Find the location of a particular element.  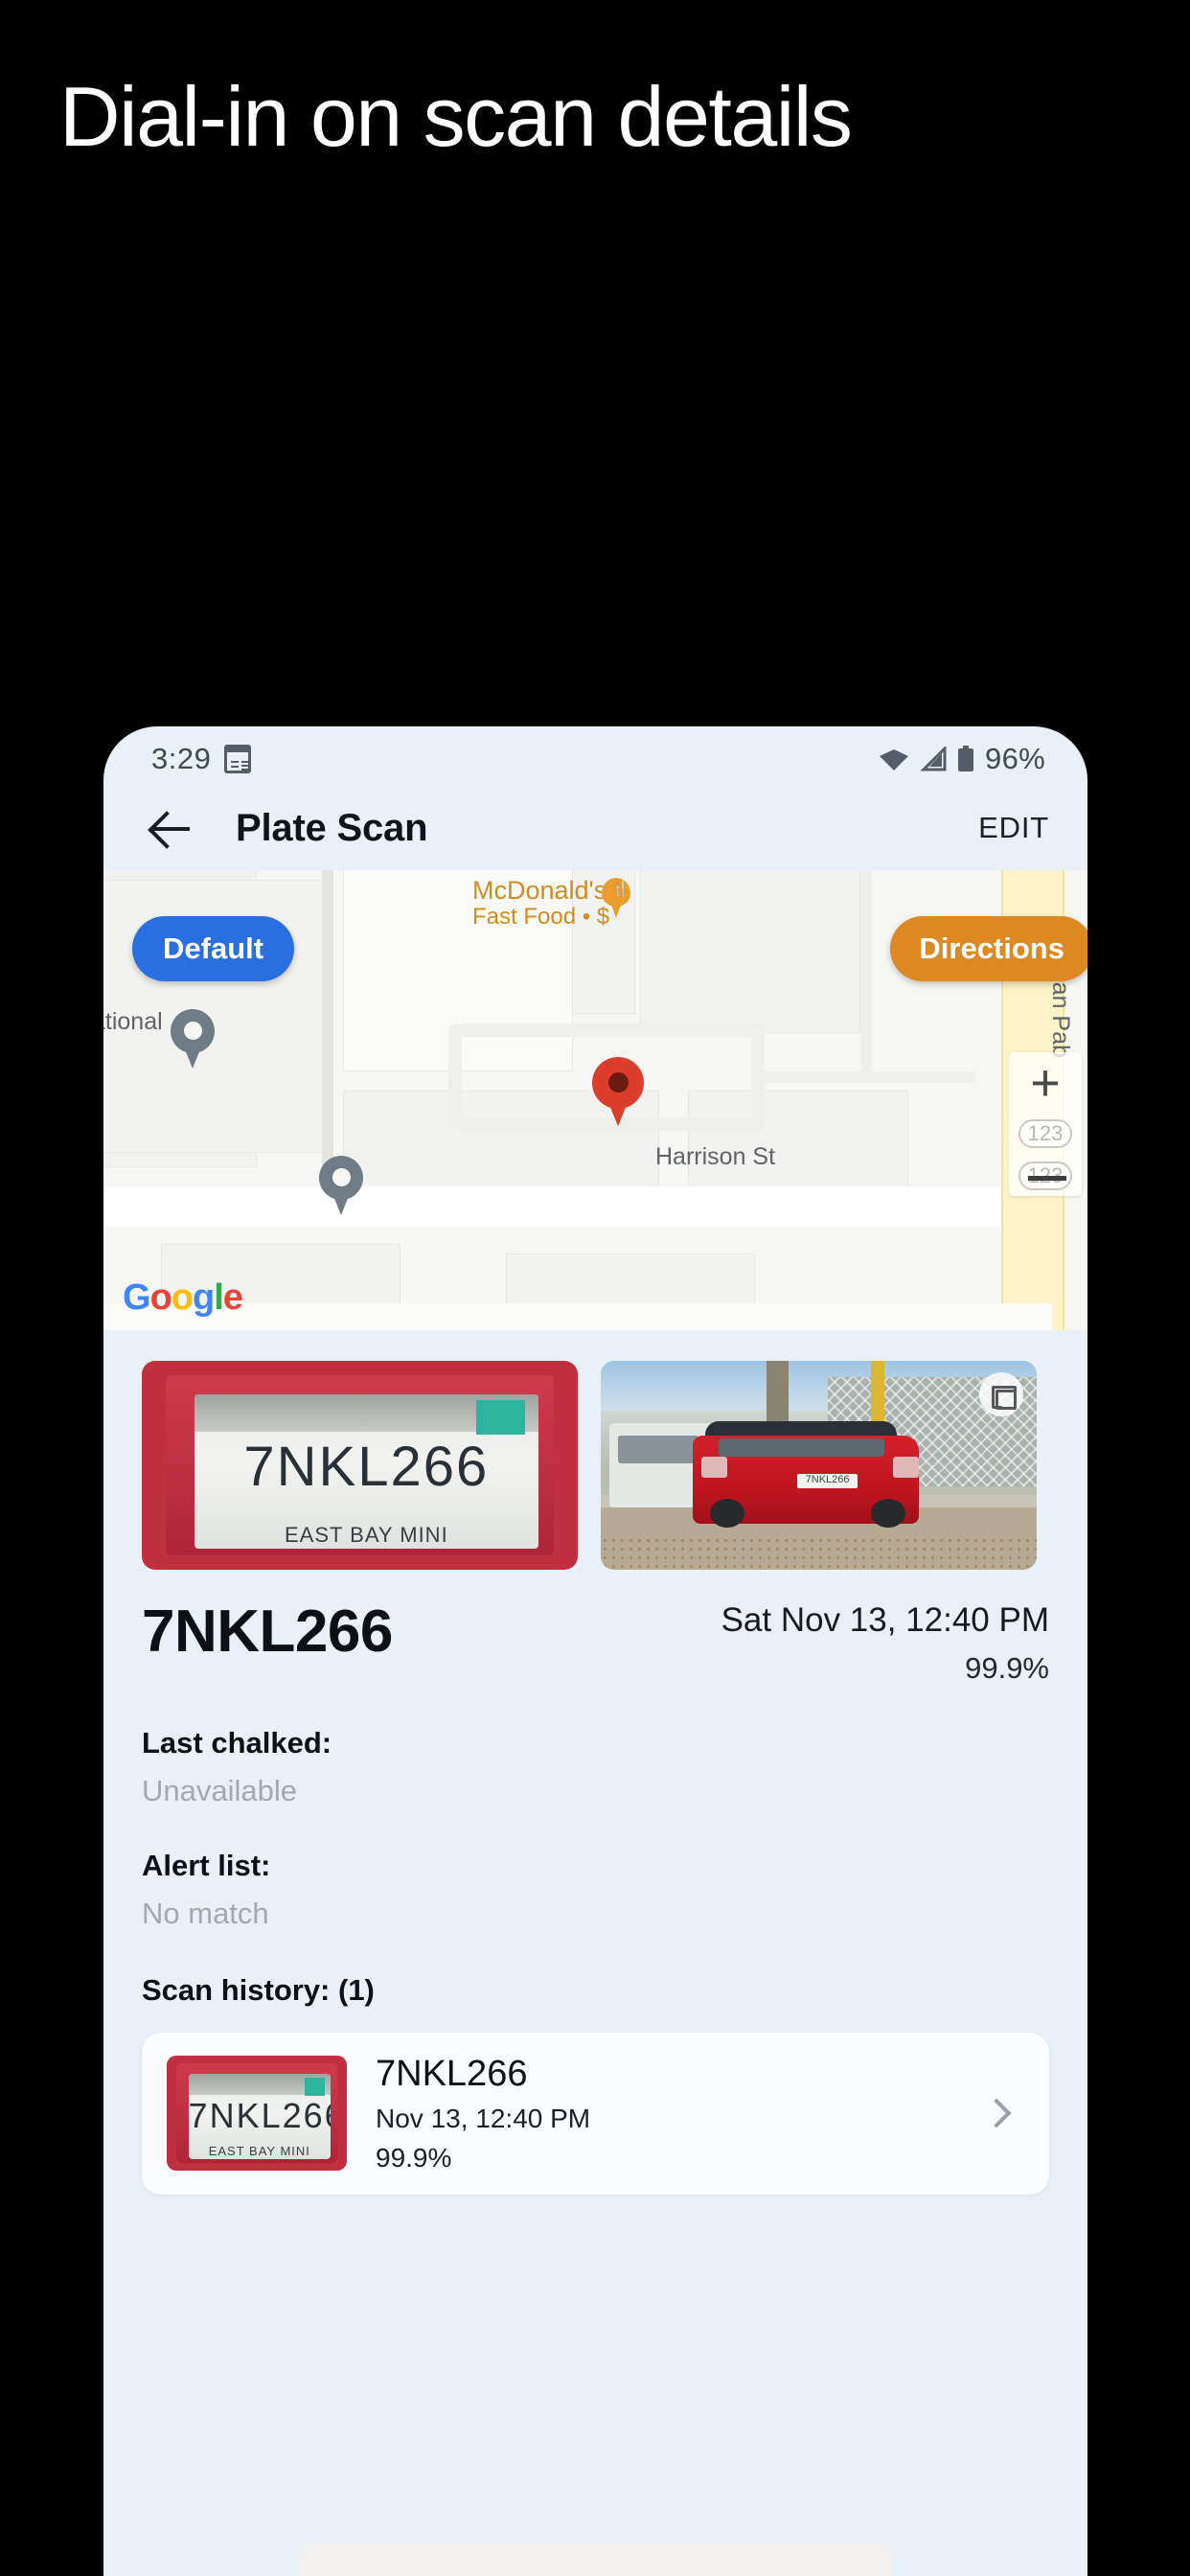

field-value: Unavailable is located at coordinates (220, 1790).